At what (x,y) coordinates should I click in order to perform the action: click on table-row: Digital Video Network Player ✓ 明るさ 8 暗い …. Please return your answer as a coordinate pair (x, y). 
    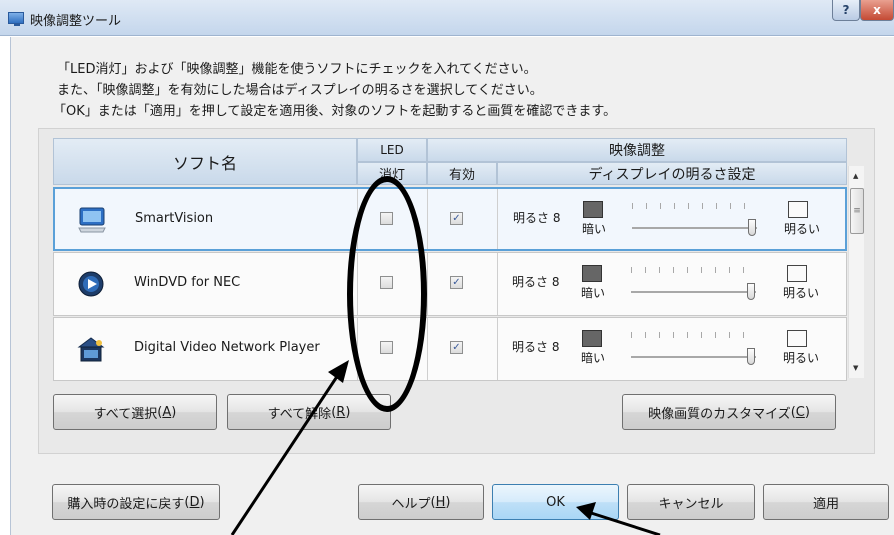
    Looking at the image, I should click on (450, 349).